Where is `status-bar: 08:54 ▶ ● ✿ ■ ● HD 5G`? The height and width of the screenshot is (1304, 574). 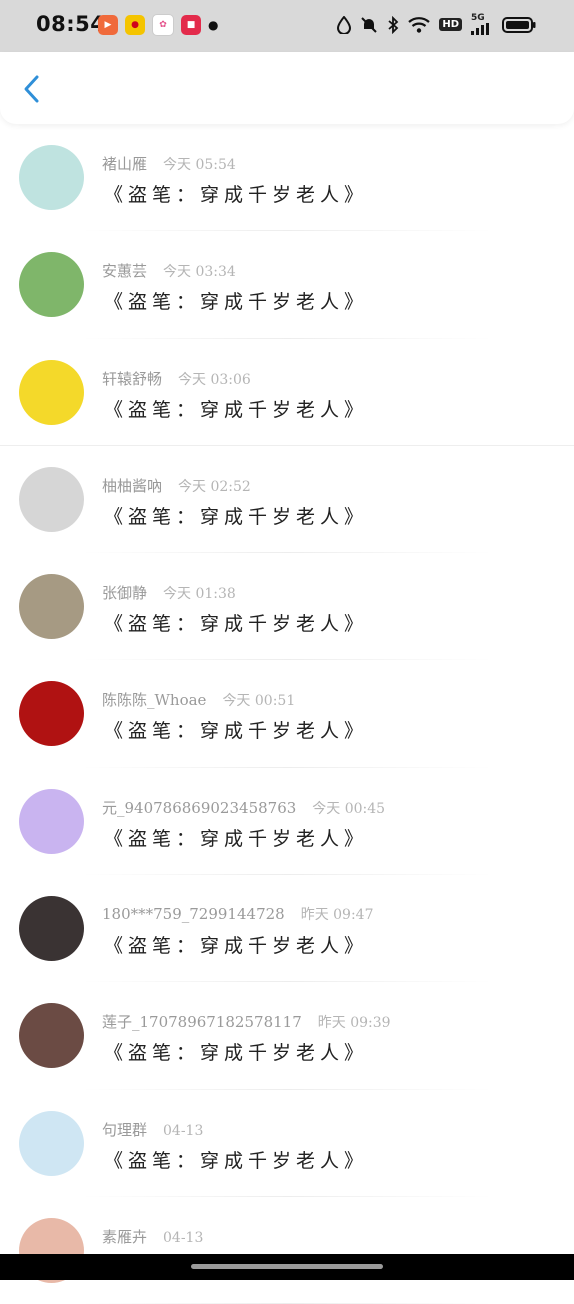 status-bar: 08:54 ▶ ● ✿ ■ ● HD 5G is located at coordinates (287, 26).